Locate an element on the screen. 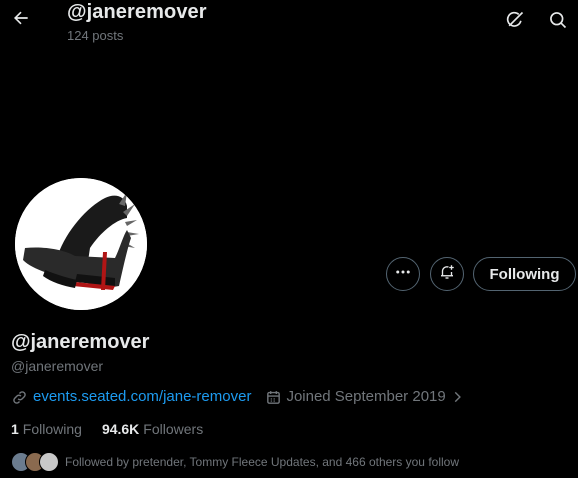 Image resolution: width=578 pixels, height=478 pixels. header-title-block: @janeremover 124 posts is located at coordinates (137, 22).